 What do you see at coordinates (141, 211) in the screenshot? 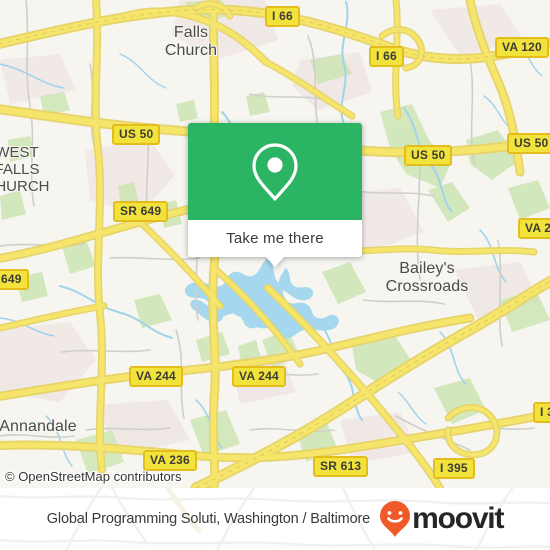
I see `route-shield: SR 649` at bounding box center [141, 211].